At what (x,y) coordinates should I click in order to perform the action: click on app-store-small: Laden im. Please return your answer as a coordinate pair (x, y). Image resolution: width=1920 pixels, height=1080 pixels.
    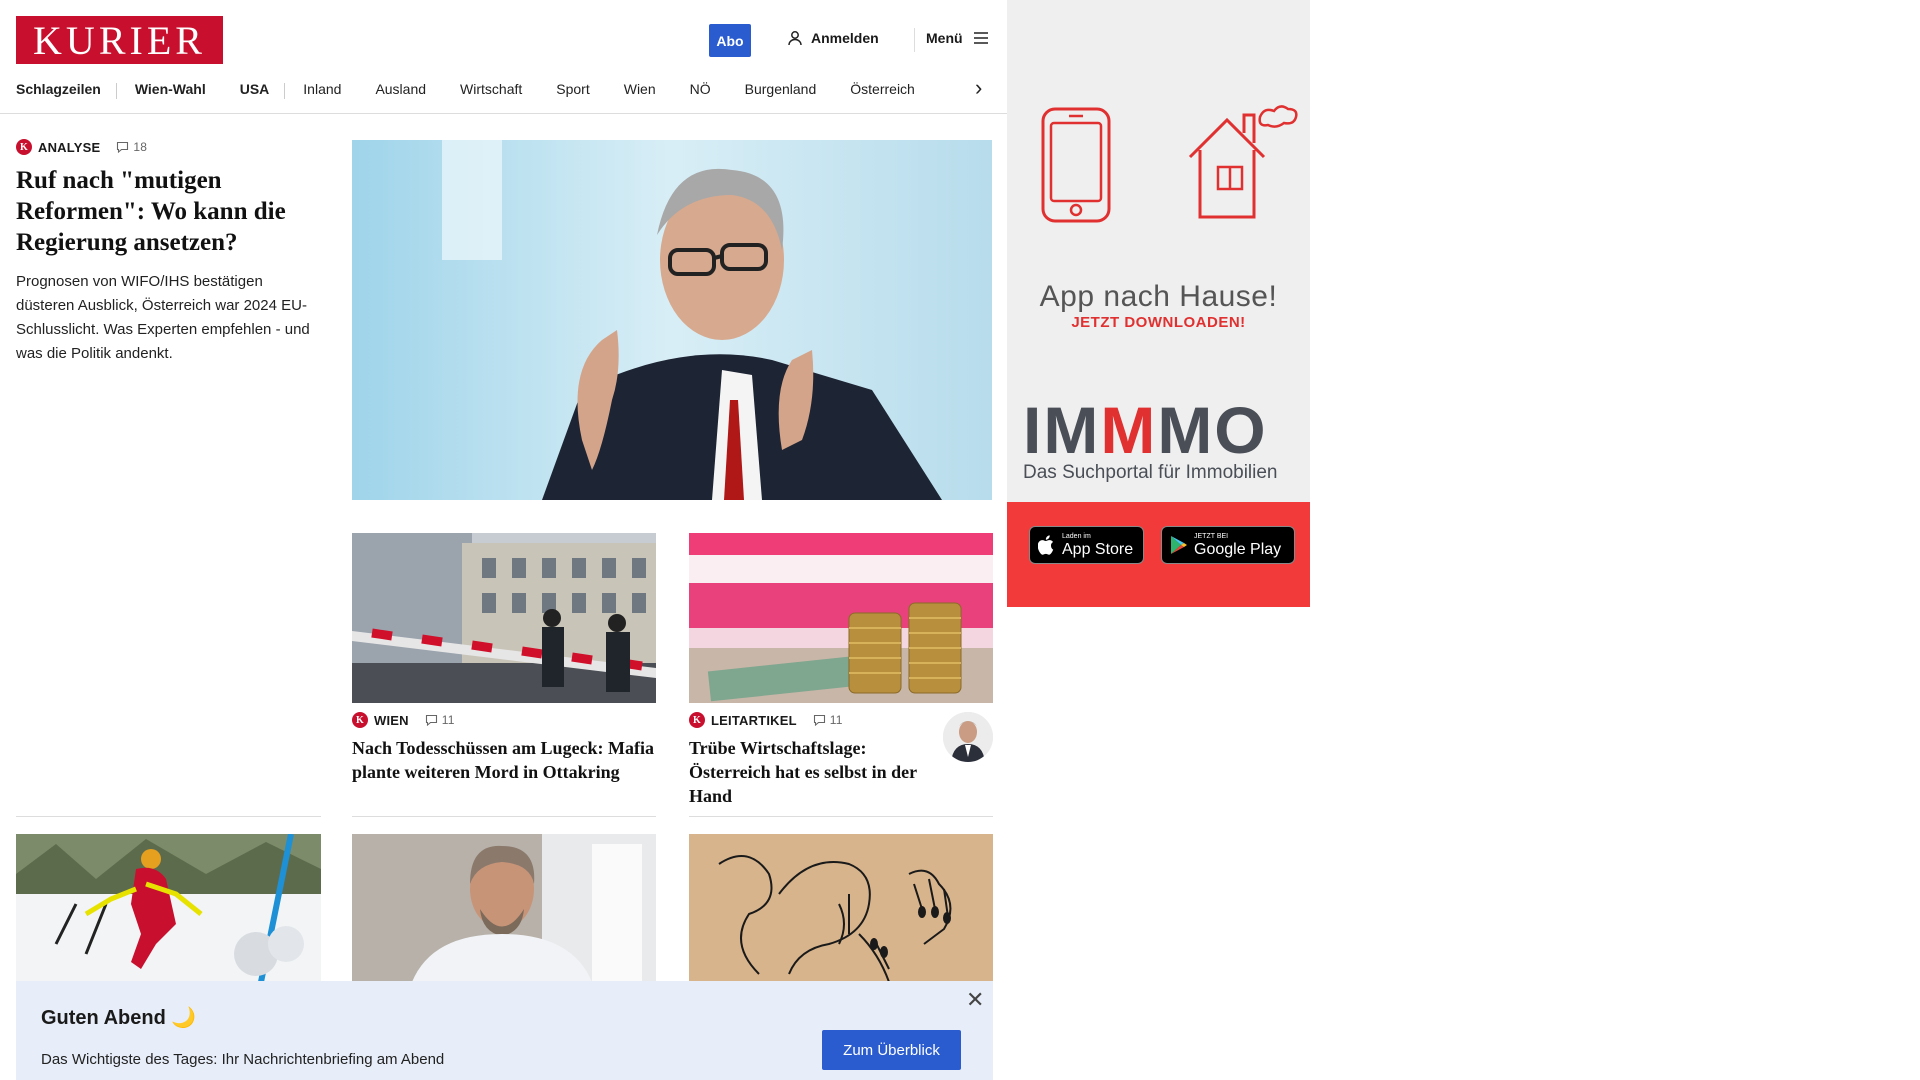
    Looking at the image, I should click on (1076, 536).